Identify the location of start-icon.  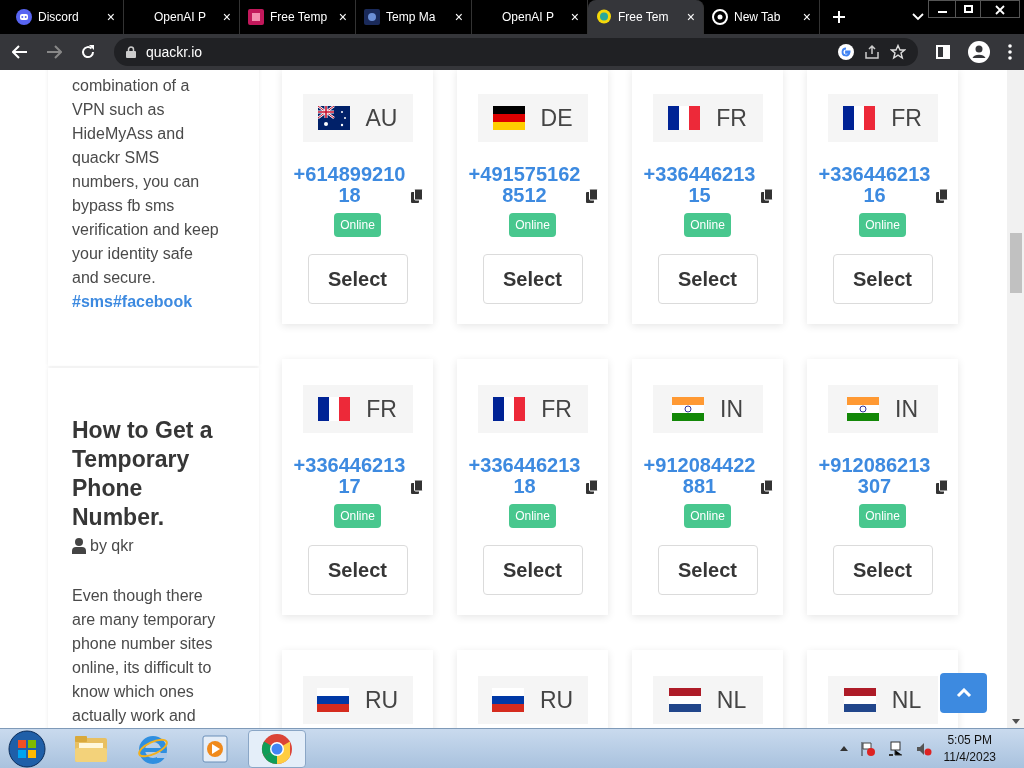
(27, 748).